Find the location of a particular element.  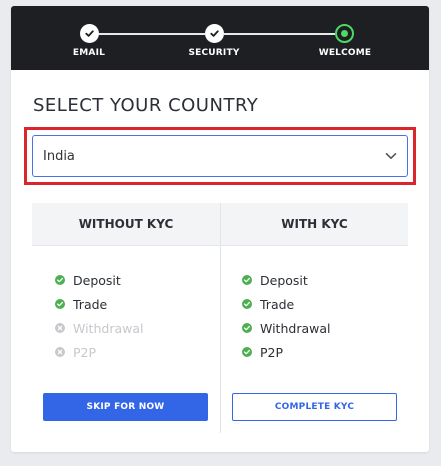

step-security-check-icon is located at coordinates (214, 33).